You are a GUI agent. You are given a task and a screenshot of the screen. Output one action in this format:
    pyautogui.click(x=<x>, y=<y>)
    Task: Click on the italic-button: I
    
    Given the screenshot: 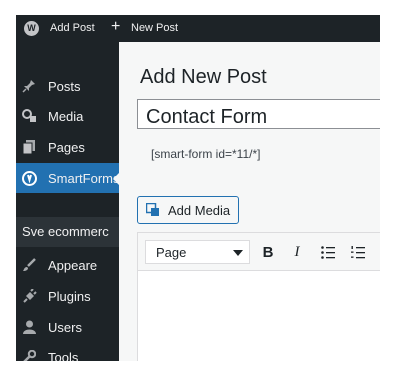 What is the action you would take?
    pyautogui.click(x=297, y=252)
    